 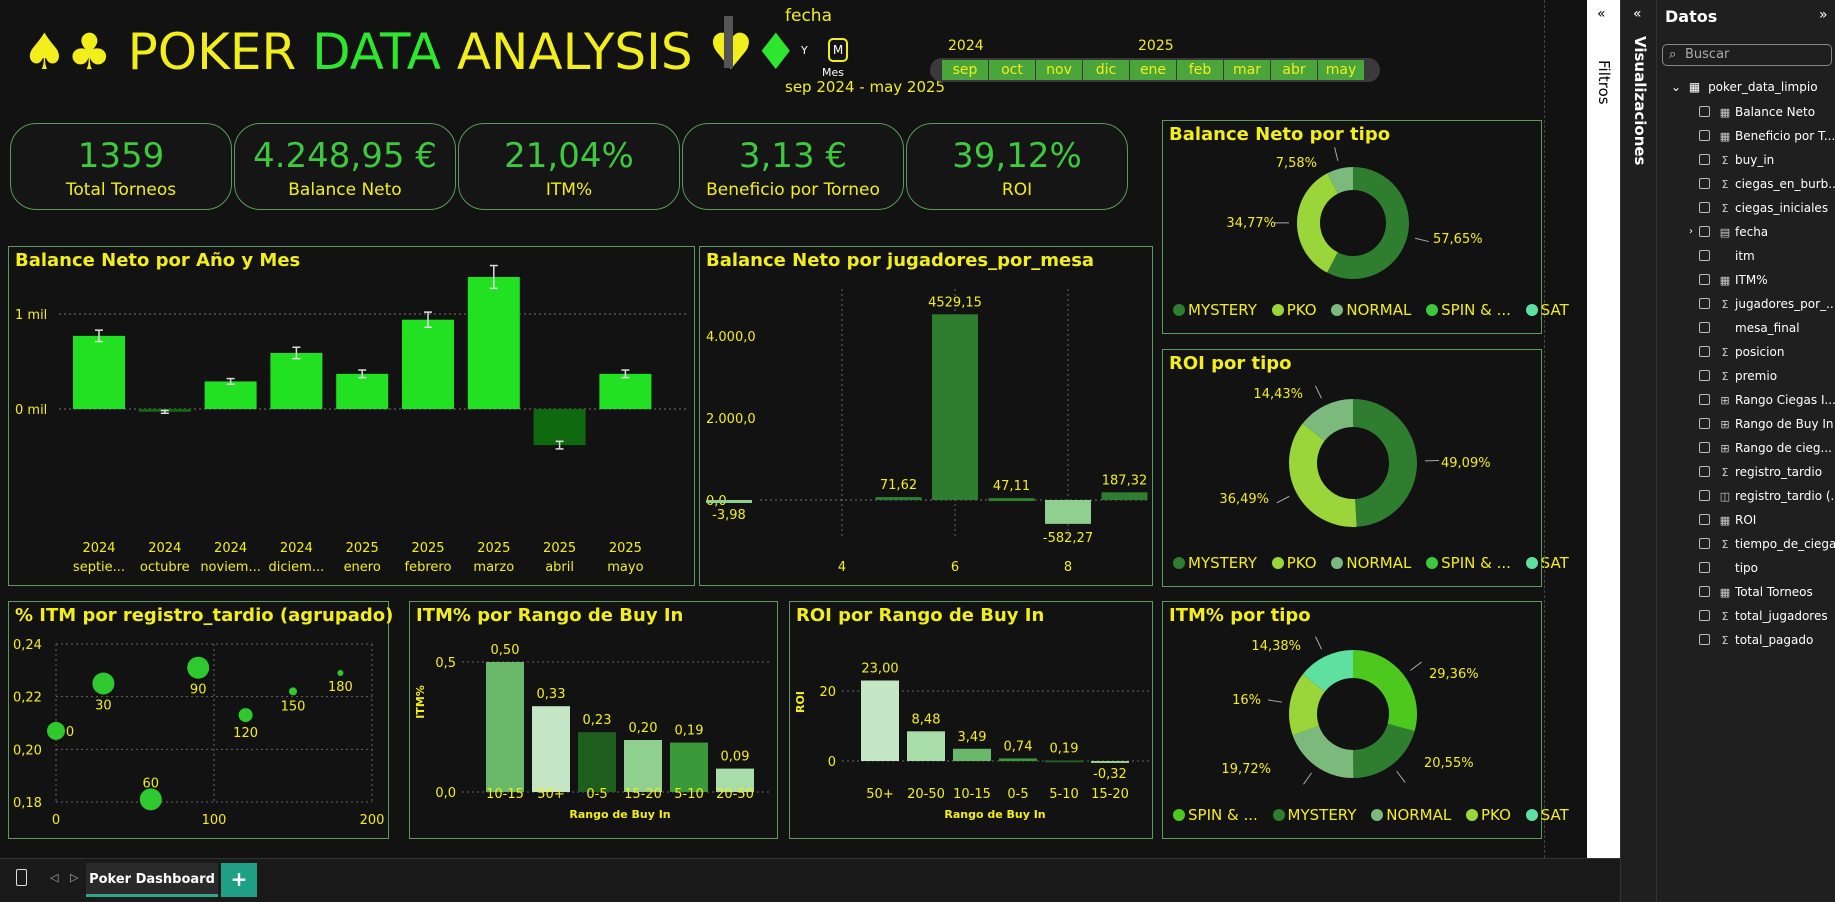 I want to click on year-granularity: Y, so click(x=804, y=50).